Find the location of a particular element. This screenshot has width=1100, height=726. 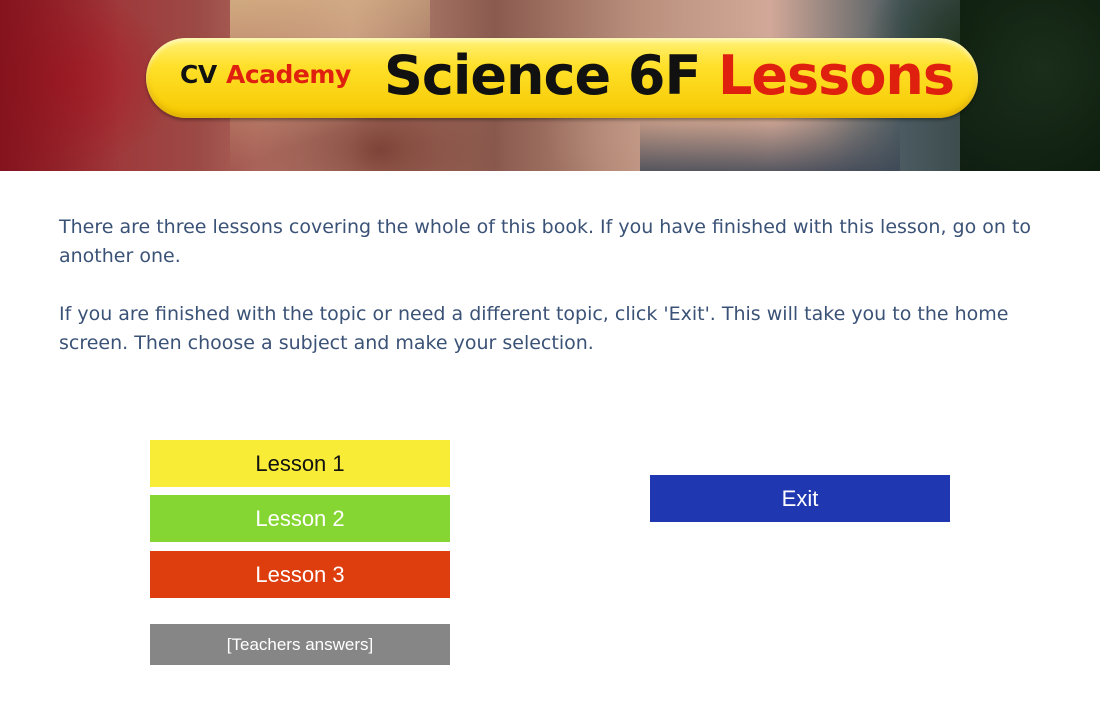

banner-photo-jacket is located at coordinates (770, 145).